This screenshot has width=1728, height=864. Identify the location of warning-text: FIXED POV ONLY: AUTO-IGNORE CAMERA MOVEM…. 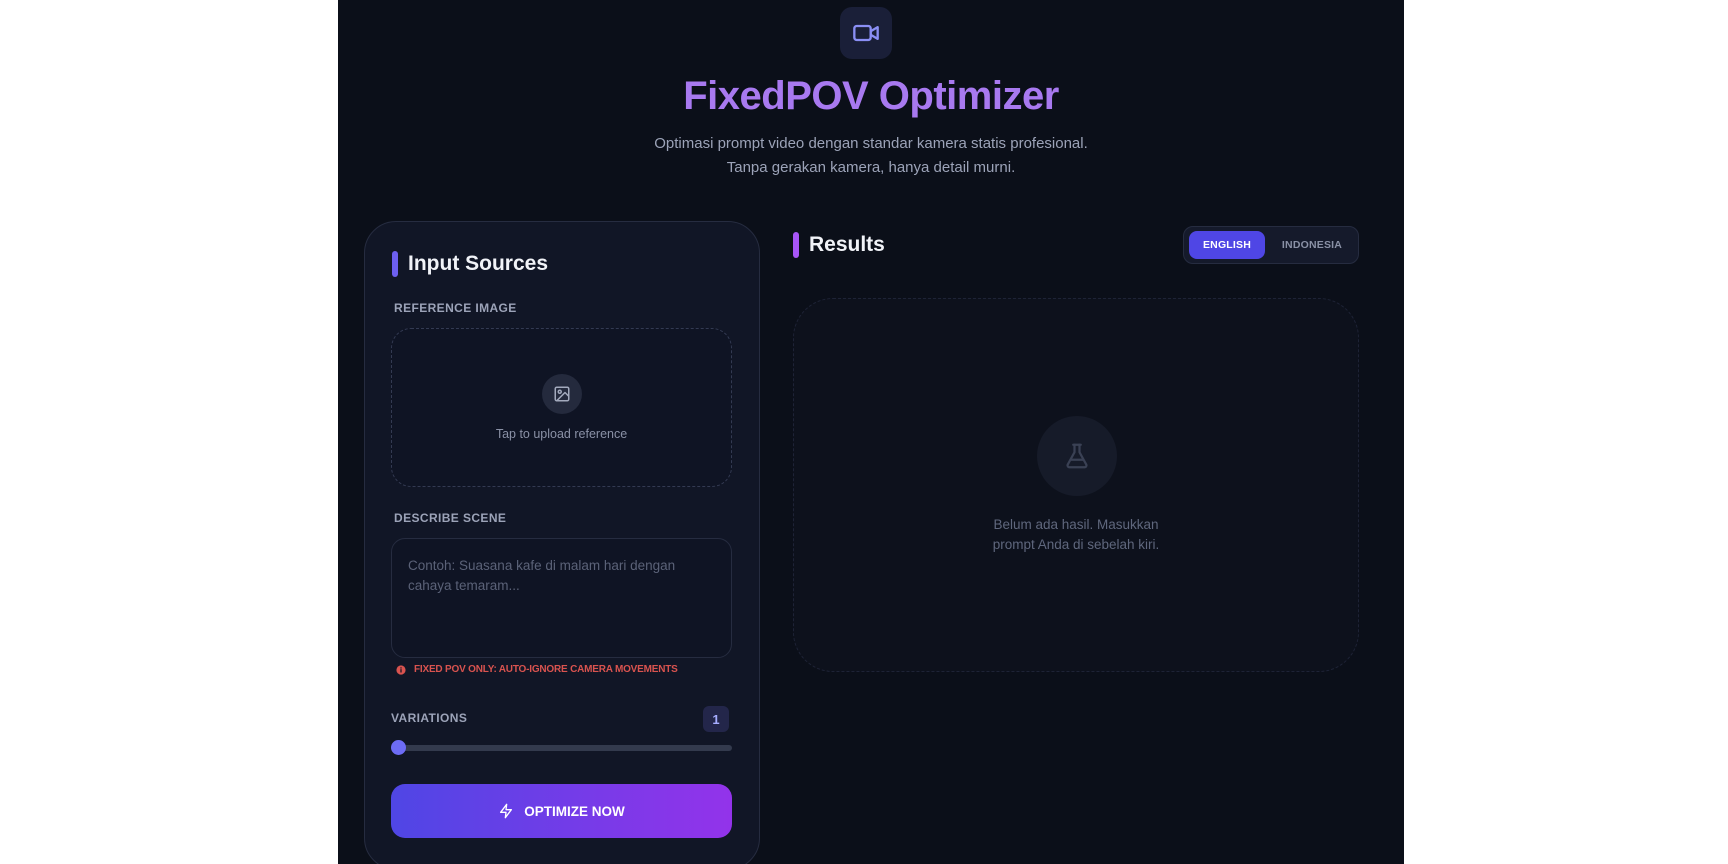
(546, 669).